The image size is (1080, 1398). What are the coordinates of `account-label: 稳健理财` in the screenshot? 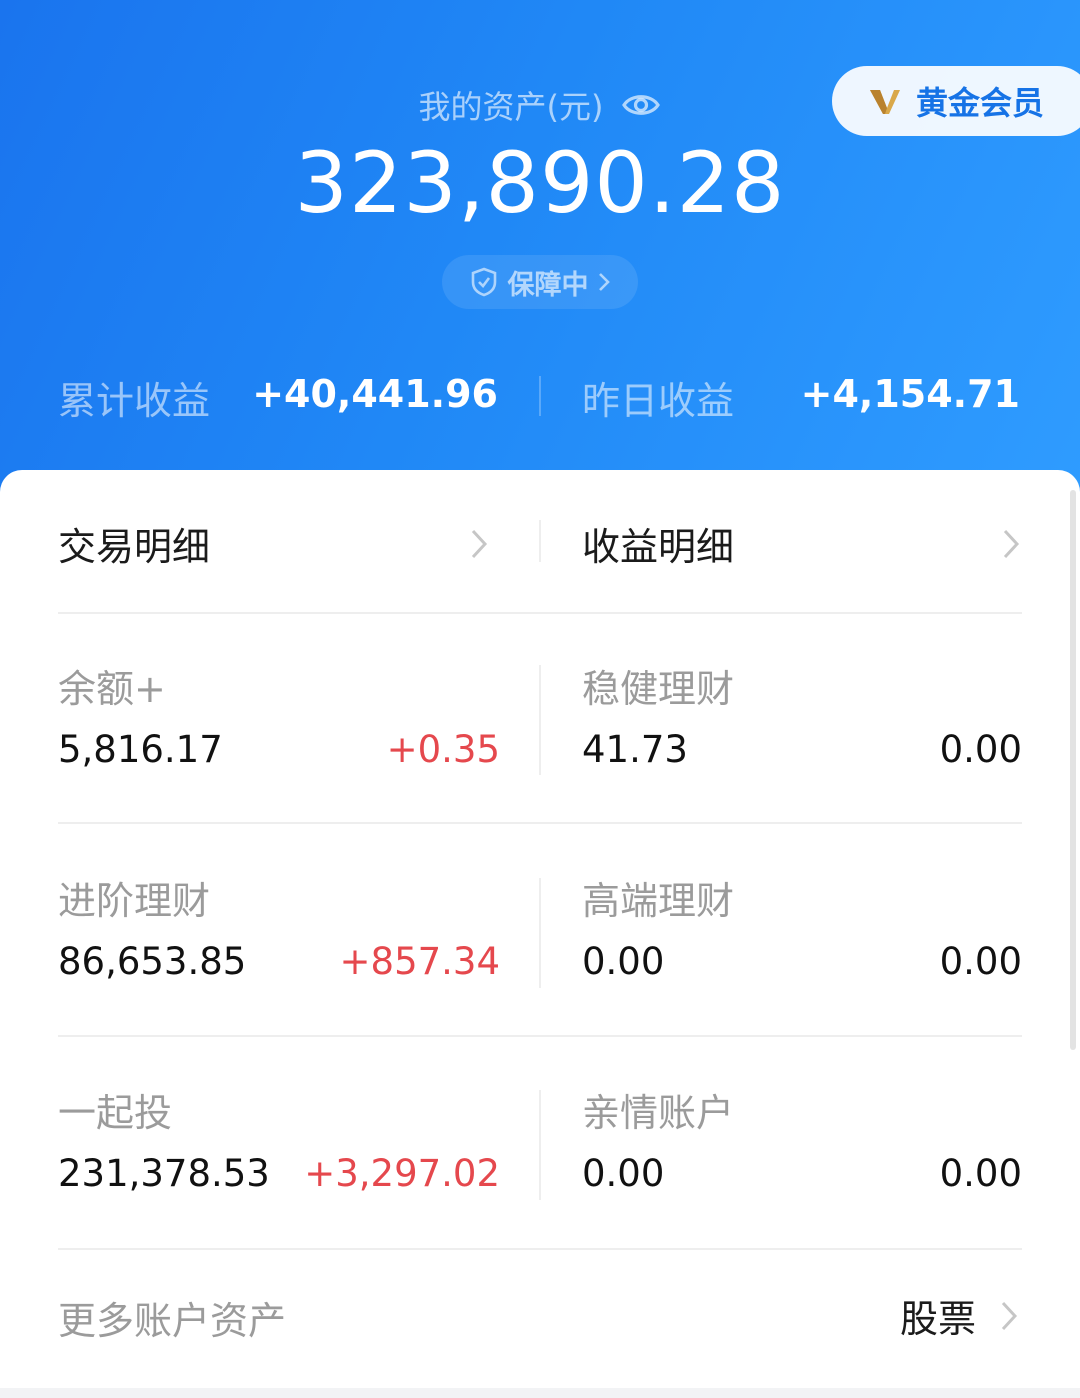 It's located at (658, 689).